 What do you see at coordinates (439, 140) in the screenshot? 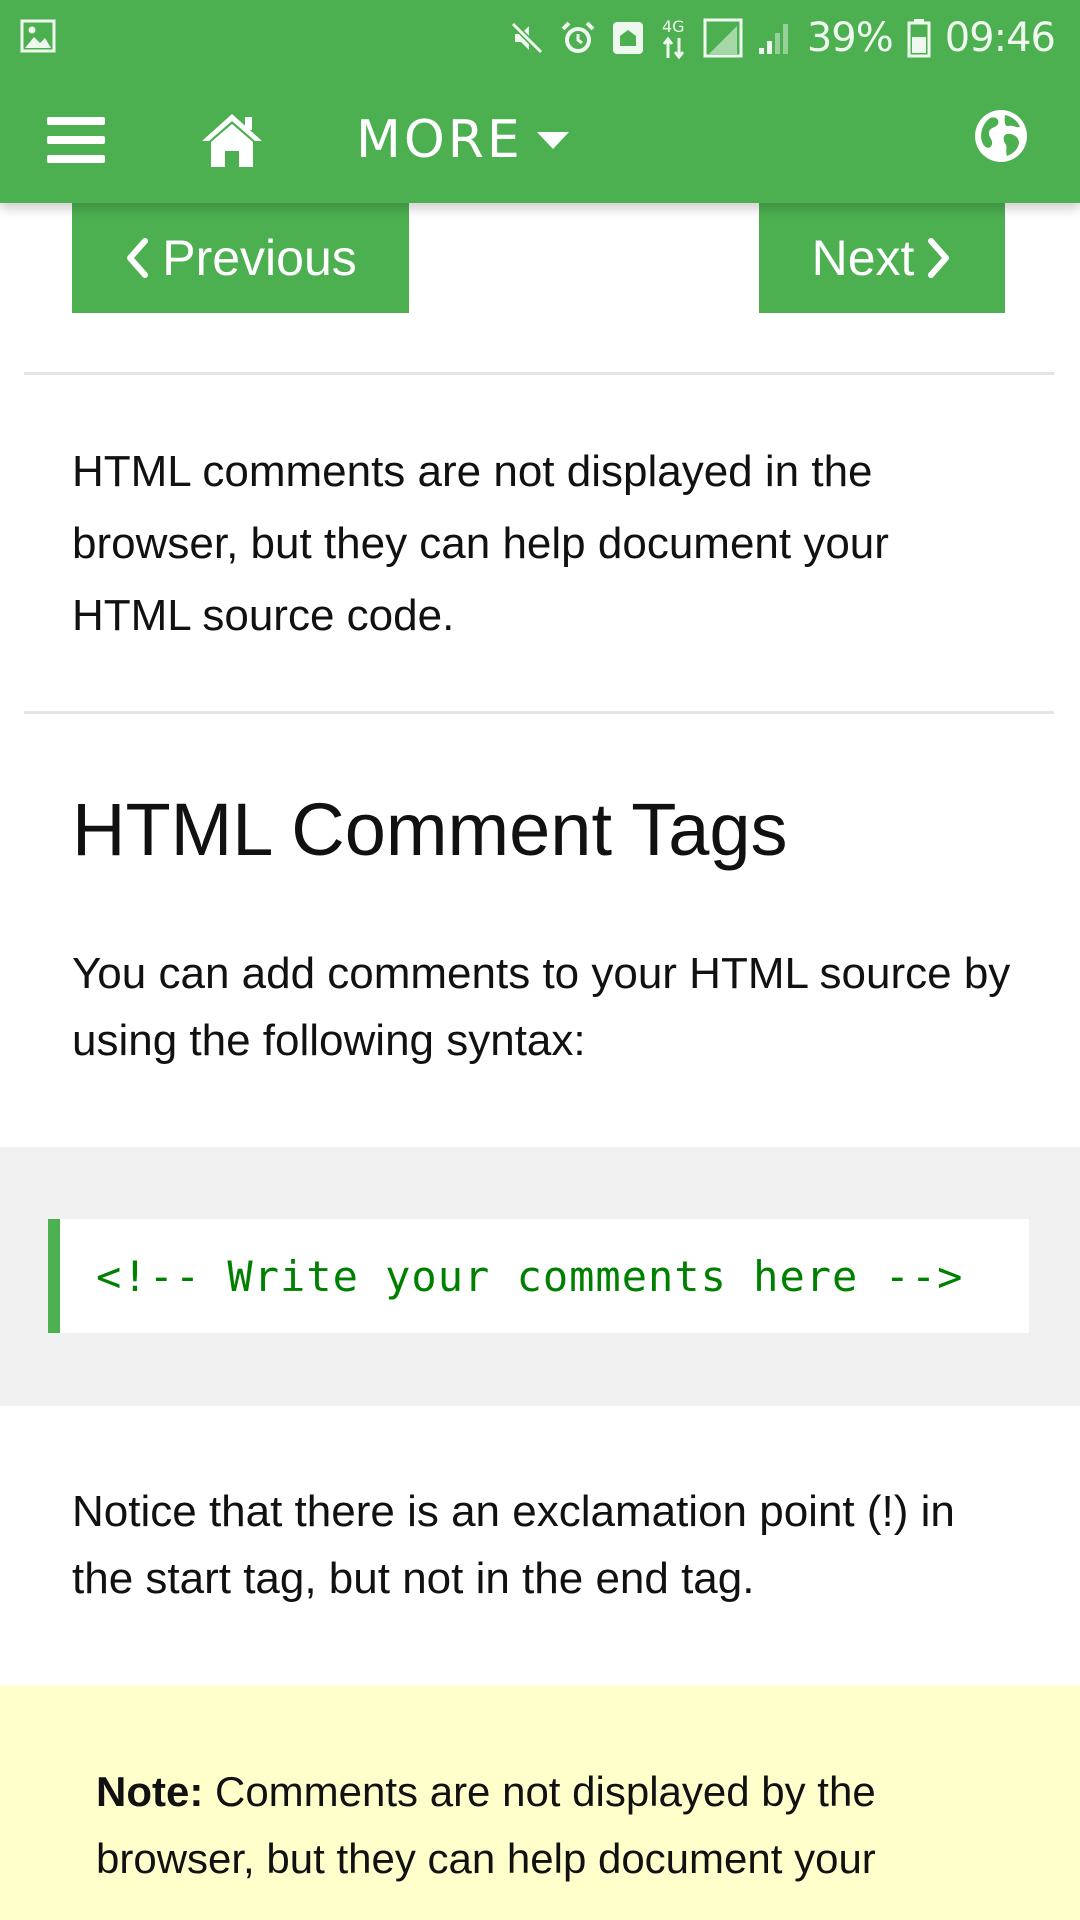
I see `more-label: MORE` at bounding box center [439, 140].